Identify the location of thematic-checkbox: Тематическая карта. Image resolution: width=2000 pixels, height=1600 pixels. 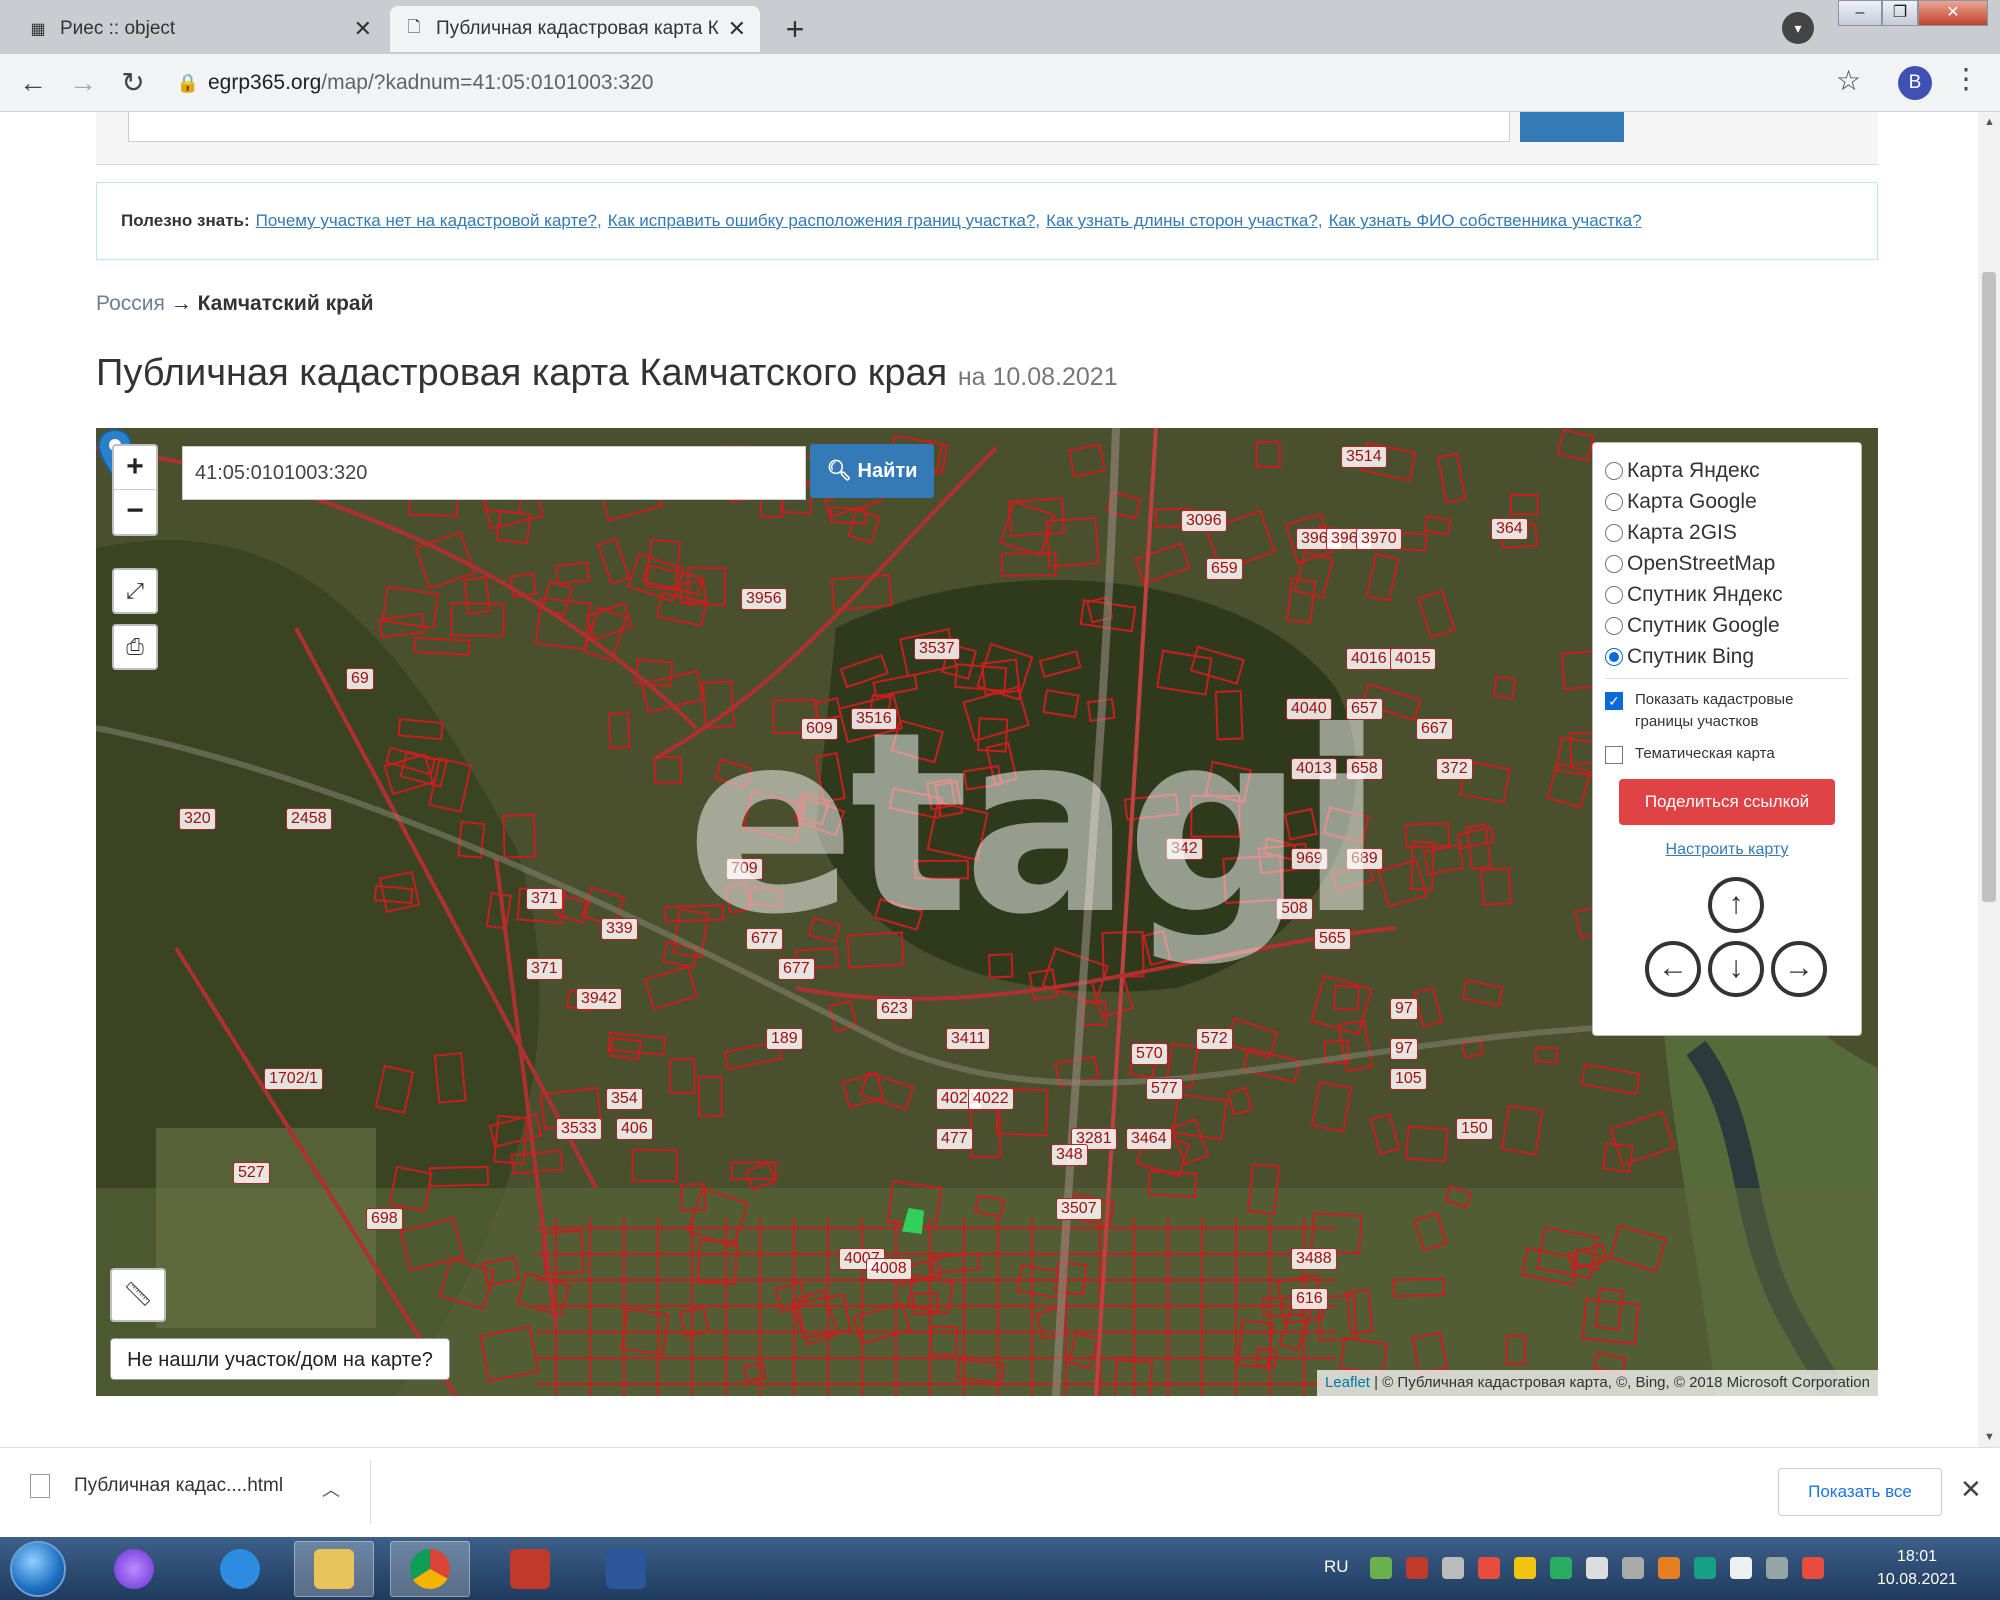
(1727, 754).